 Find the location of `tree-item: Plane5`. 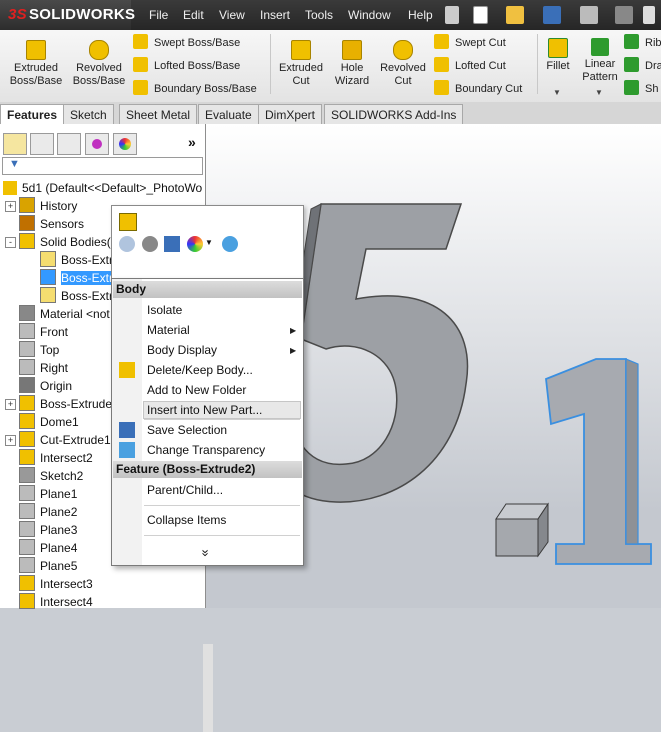

tree-item: Plane5 is located at coordinates (41, 566).